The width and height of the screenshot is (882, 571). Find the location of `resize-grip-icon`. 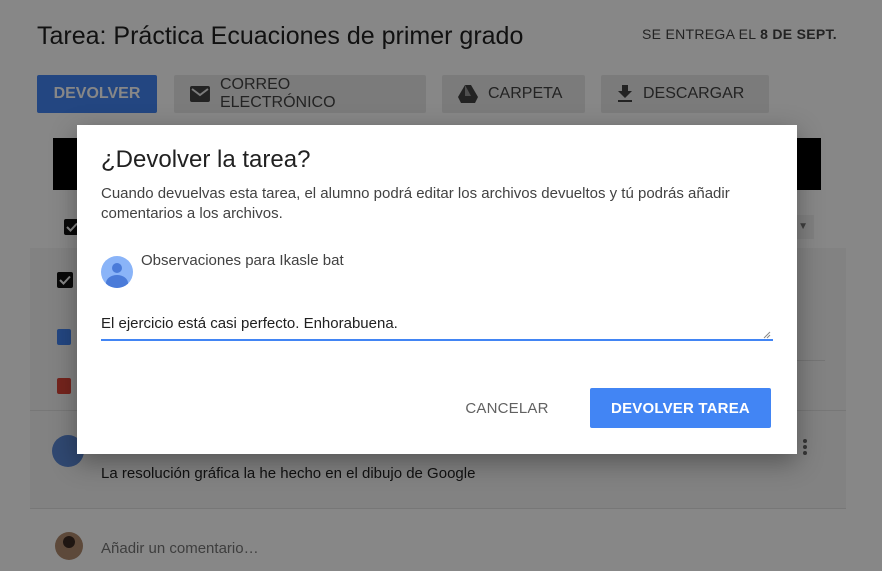

resize-grip-icon is located at coordinates (767, 335).